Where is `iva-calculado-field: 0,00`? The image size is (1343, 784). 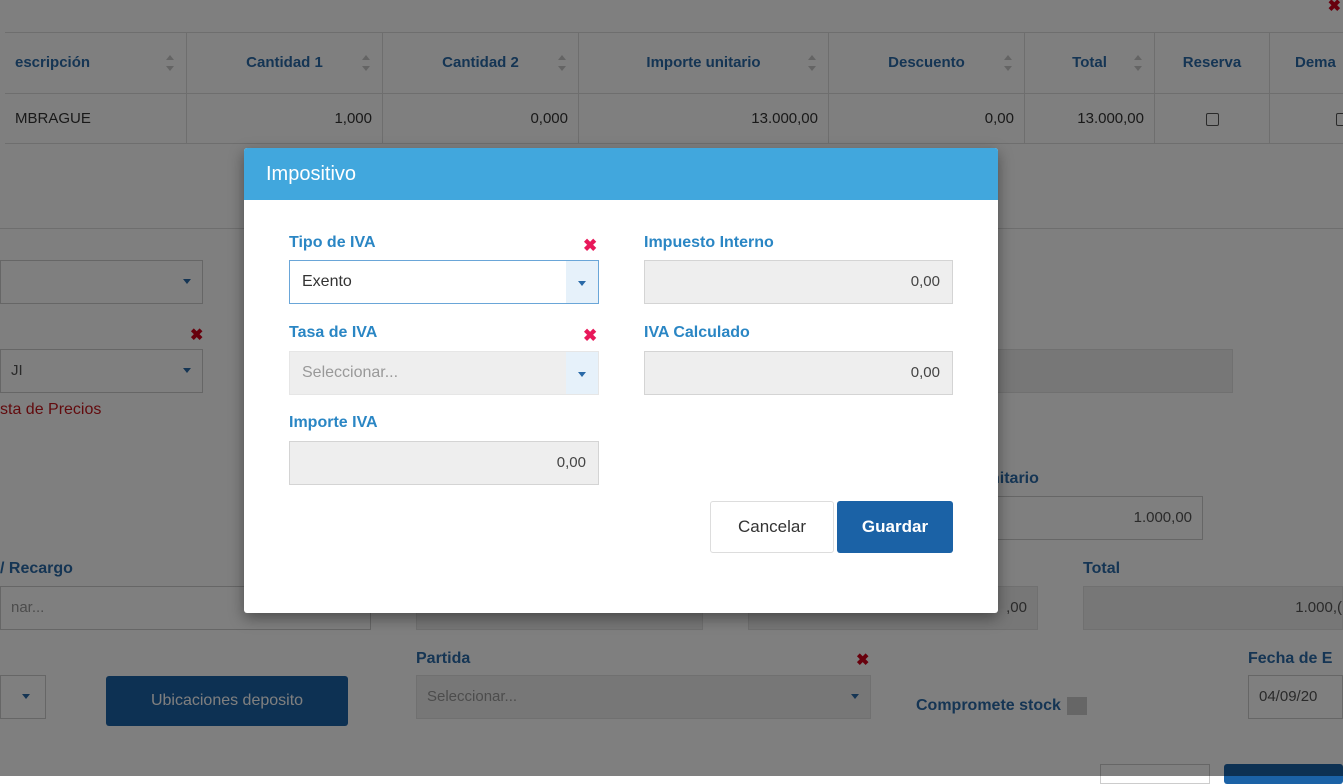
iva-calculado-field: 0,00 is located at coordinates (798, 373).